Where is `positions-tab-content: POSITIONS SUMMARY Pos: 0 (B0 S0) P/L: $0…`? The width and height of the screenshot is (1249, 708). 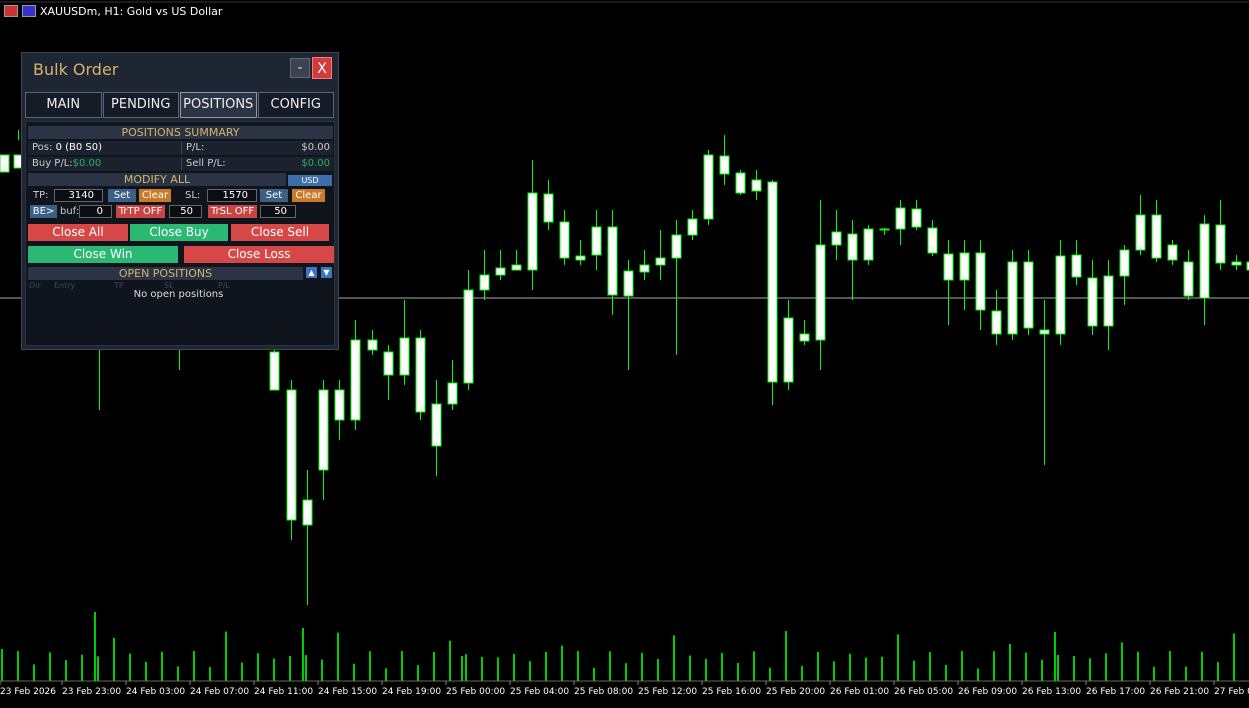
positions-tab-content: POSITIONS SUMMARY Pos: 0 (B0 S0) P/L: $0… is located at coordinates (180, 233).